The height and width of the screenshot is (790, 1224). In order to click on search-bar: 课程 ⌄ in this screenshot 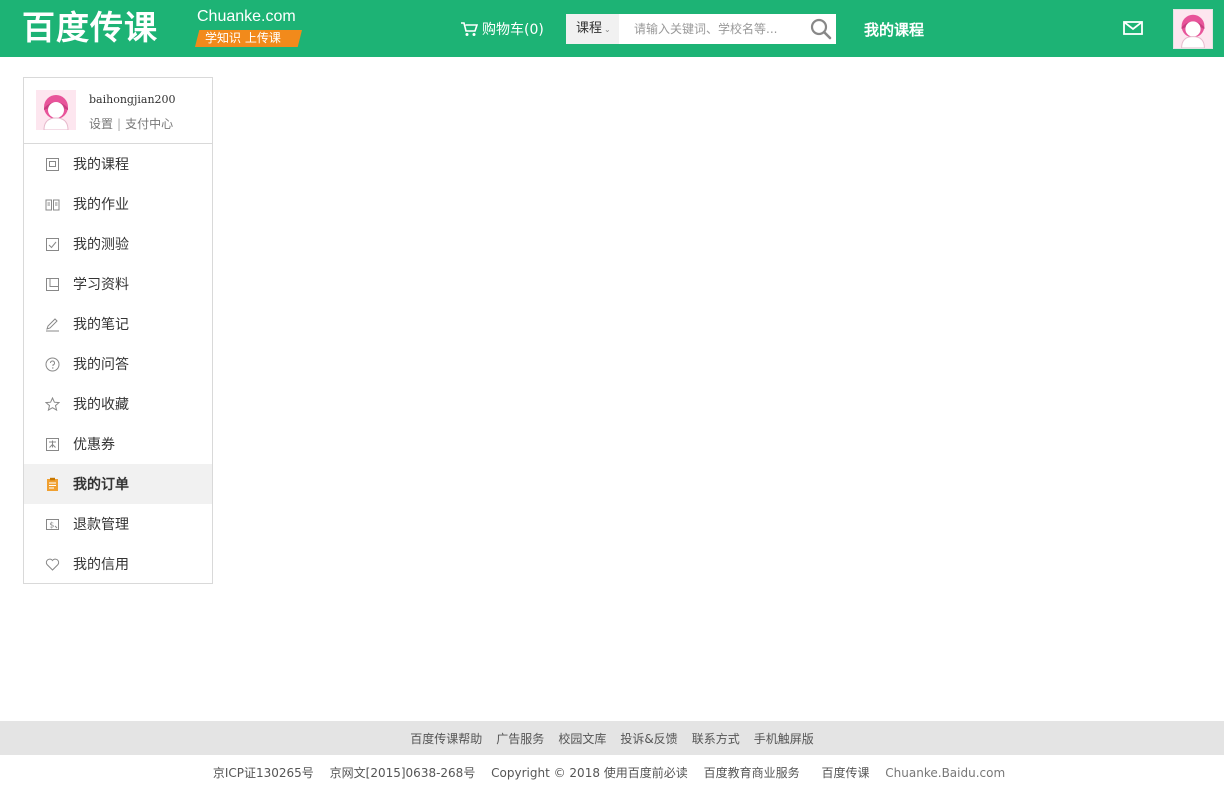, I will do `click(701, 29)`.